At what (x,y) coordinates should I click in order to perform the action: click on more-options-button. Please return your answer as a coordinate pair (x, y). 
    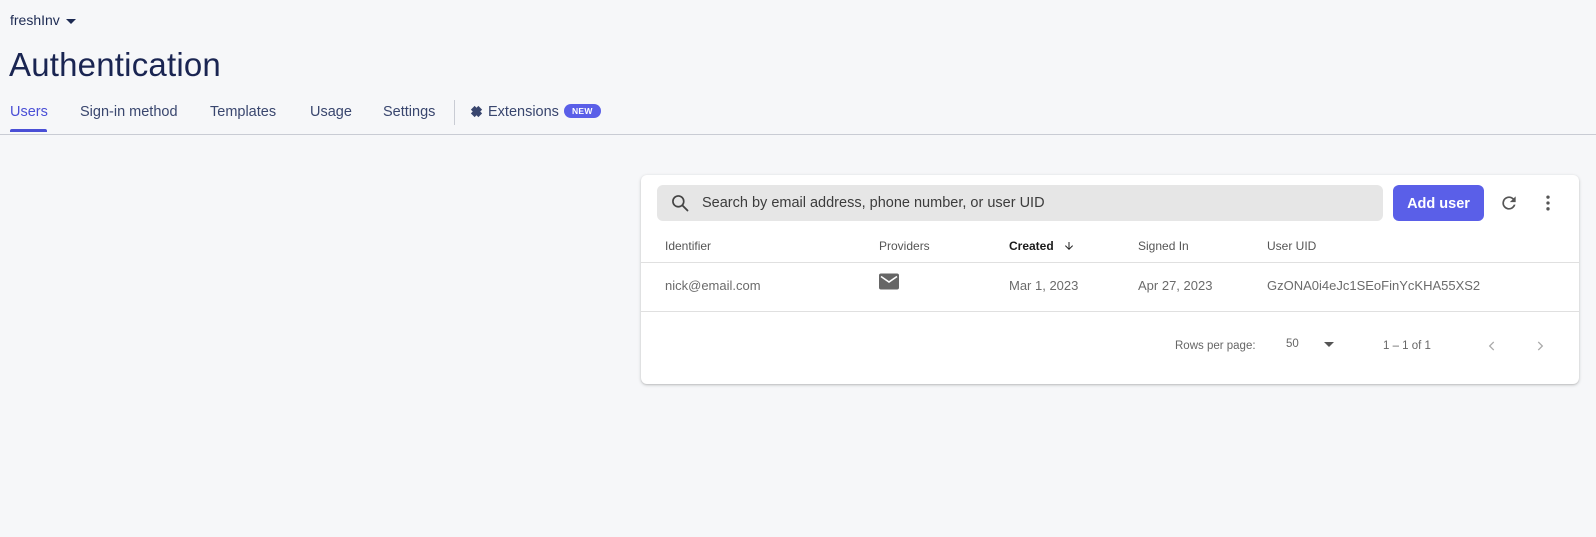
    Looking at the image, I should click on (1548, 203).